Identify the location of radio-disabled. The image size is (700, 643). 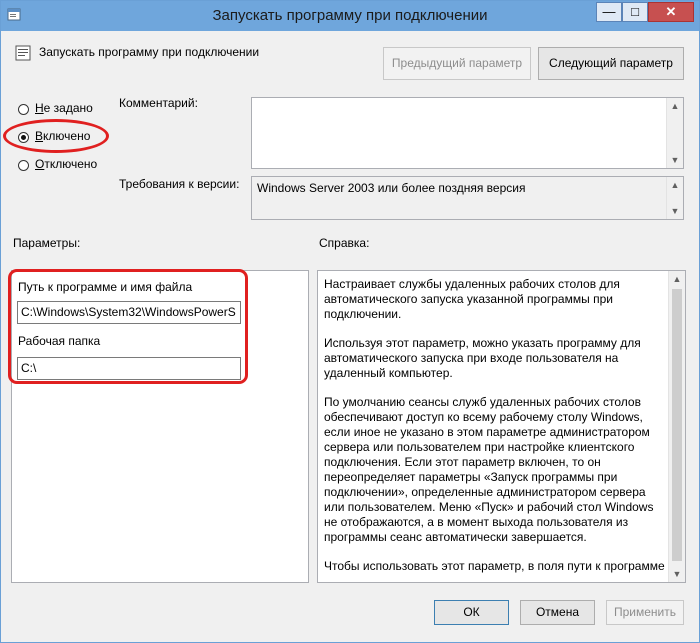
(23, 165).